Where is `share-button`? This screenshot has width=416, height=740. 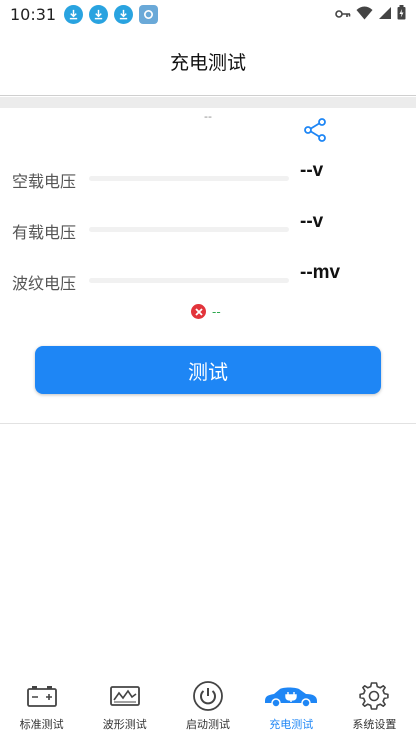
share-button is located at coordinates (315, 130).